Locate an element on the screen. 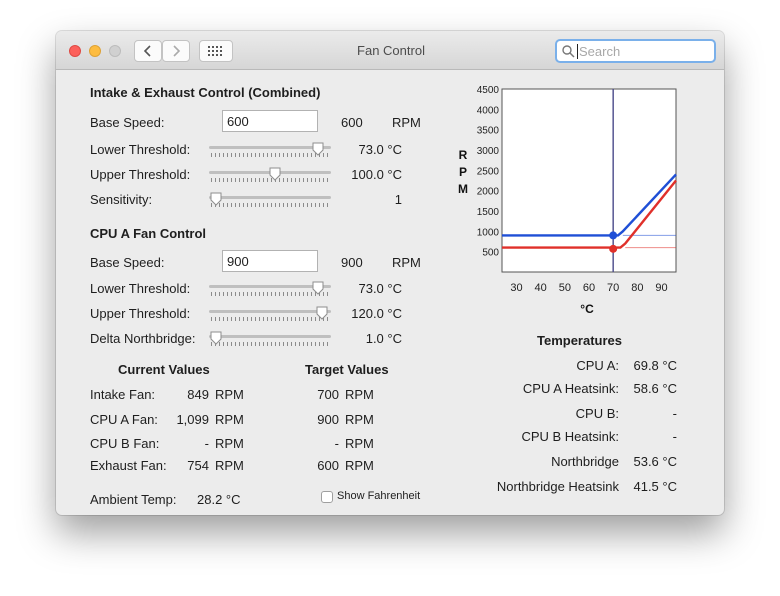  x-tick-label: 60 is located at coordinates (589, 288).